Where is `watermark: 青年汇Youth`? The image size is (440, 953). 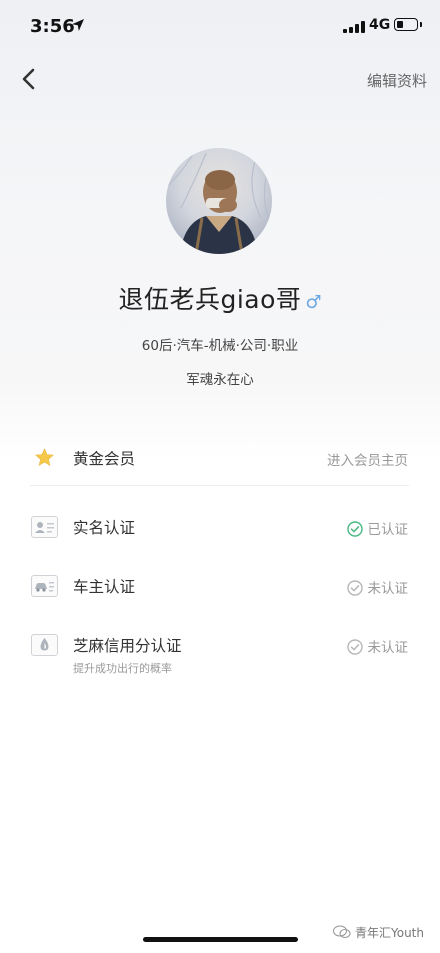
watermark: 青年汇Youth is located at coordinates (378, 932).